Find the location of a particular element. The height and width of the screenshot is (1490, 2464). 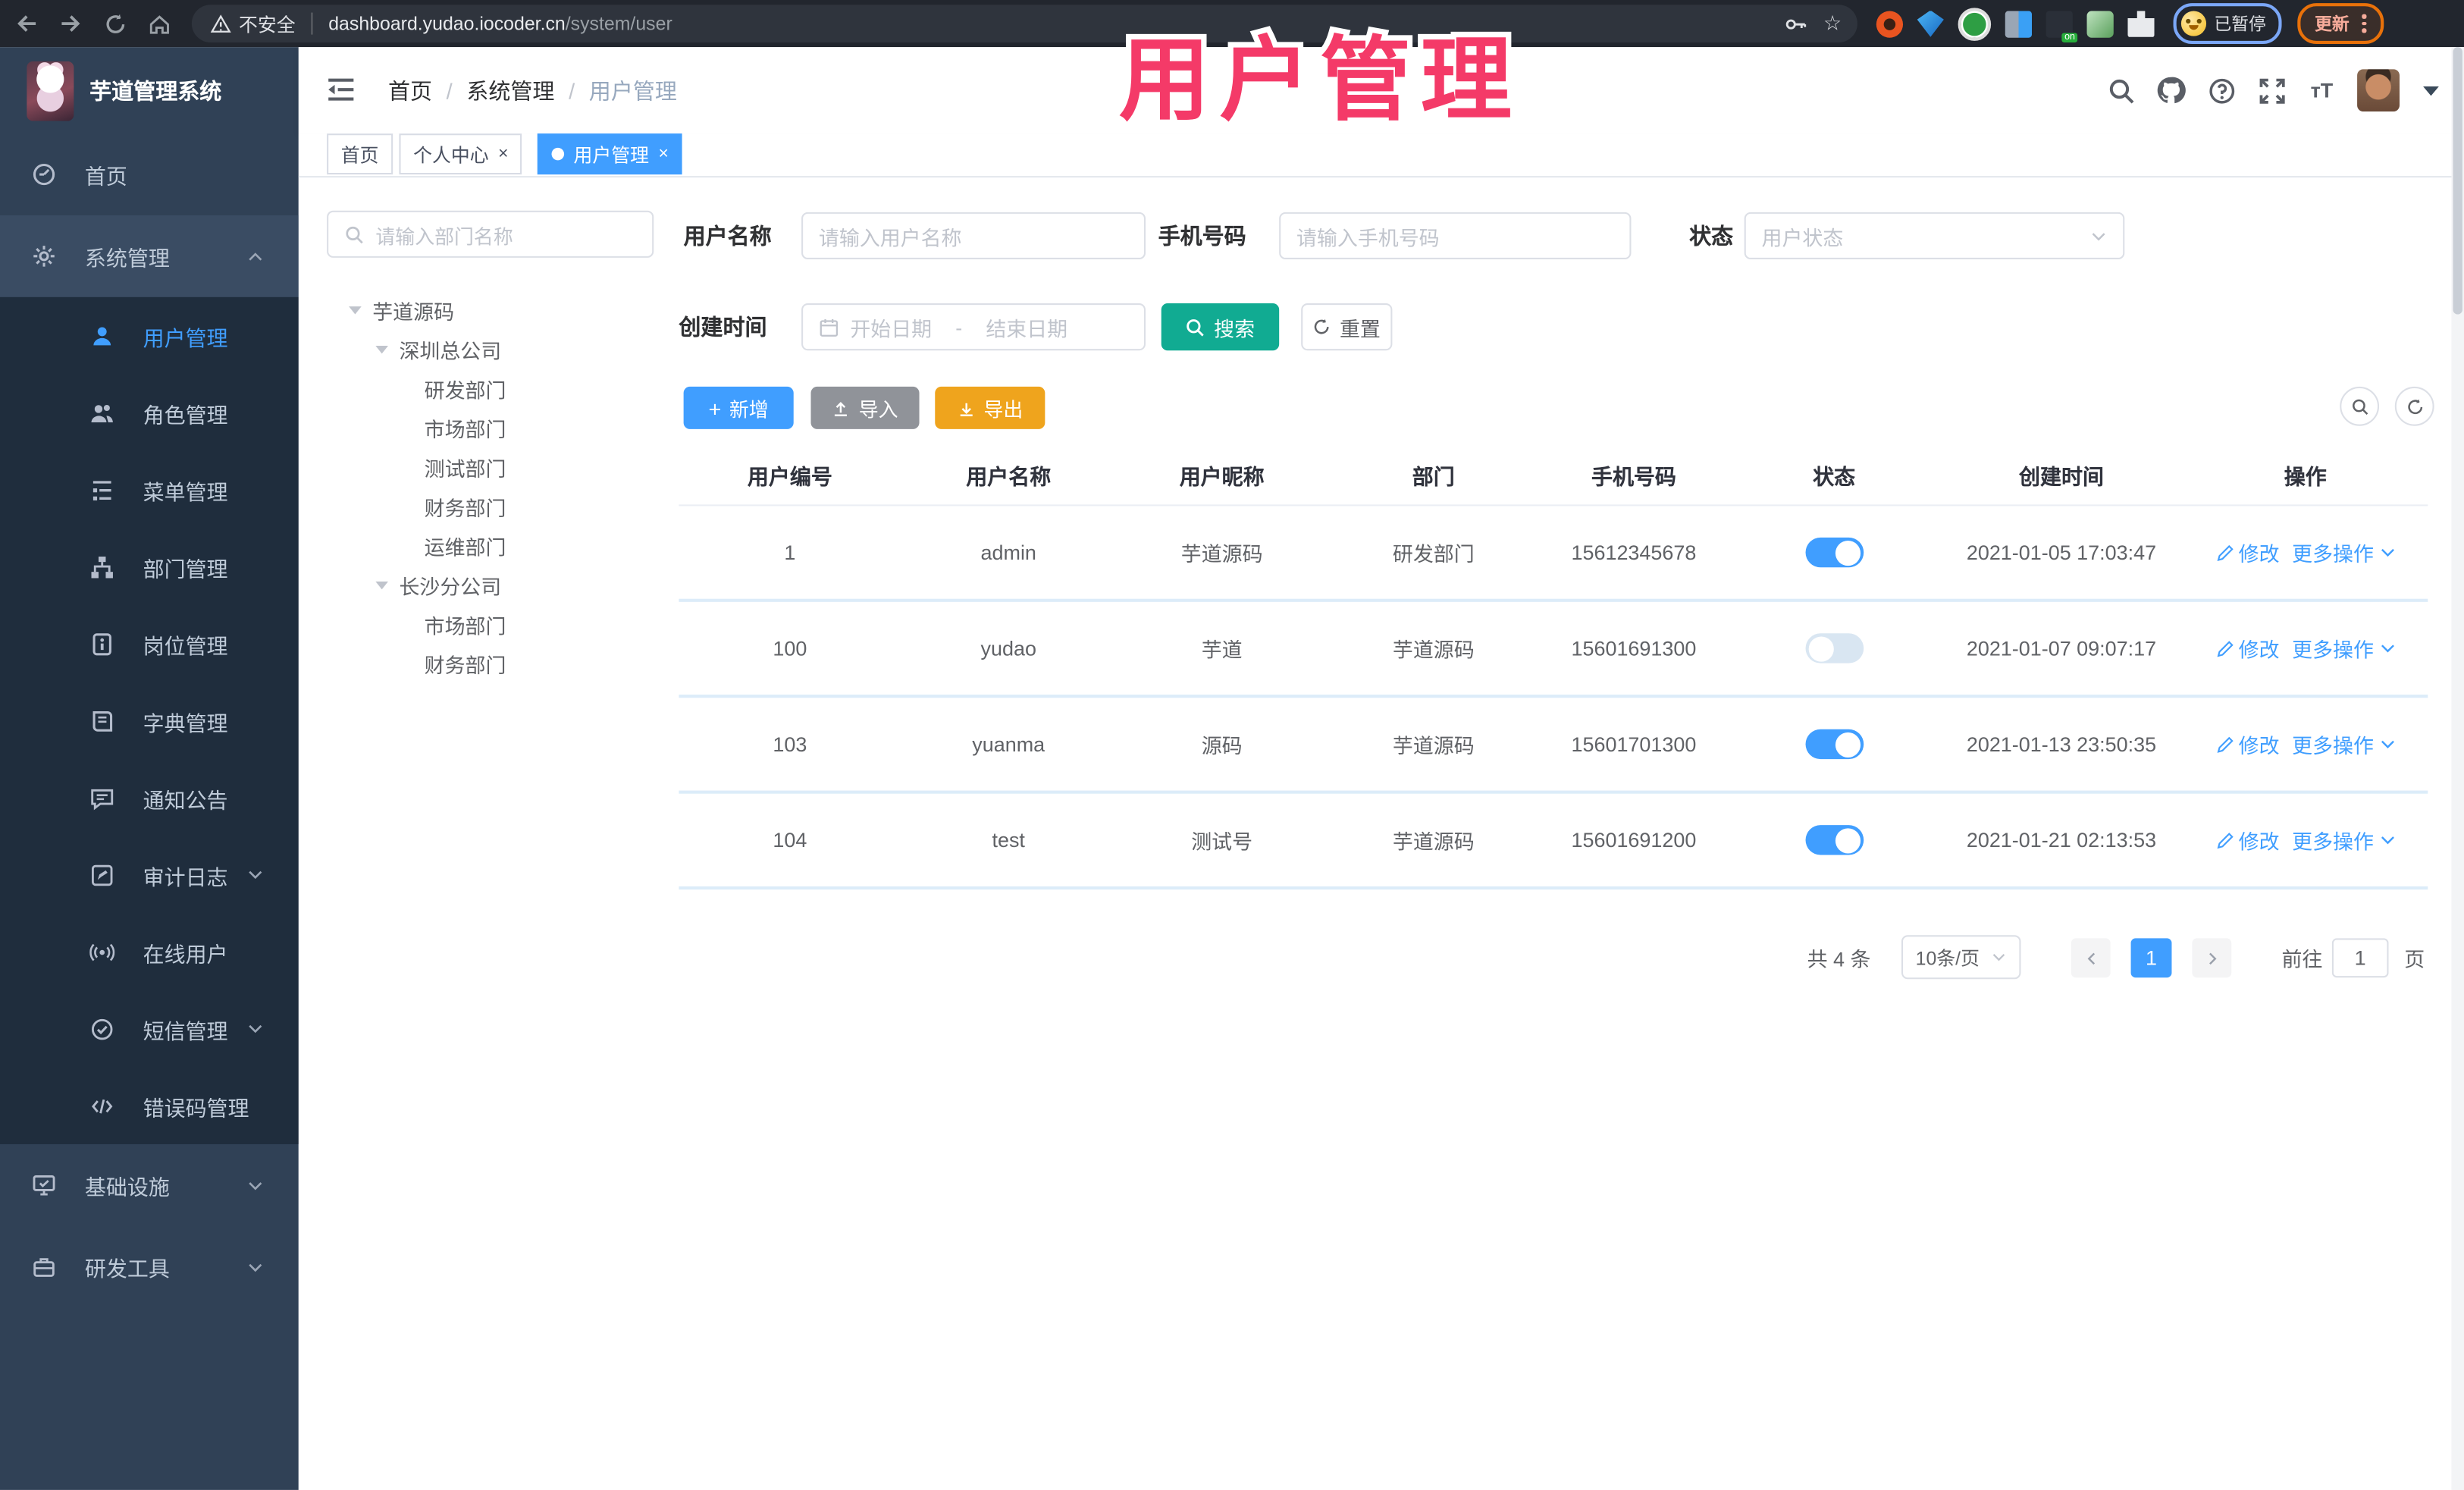

font-size-icon: тT is located at coordinates (2322, 90).